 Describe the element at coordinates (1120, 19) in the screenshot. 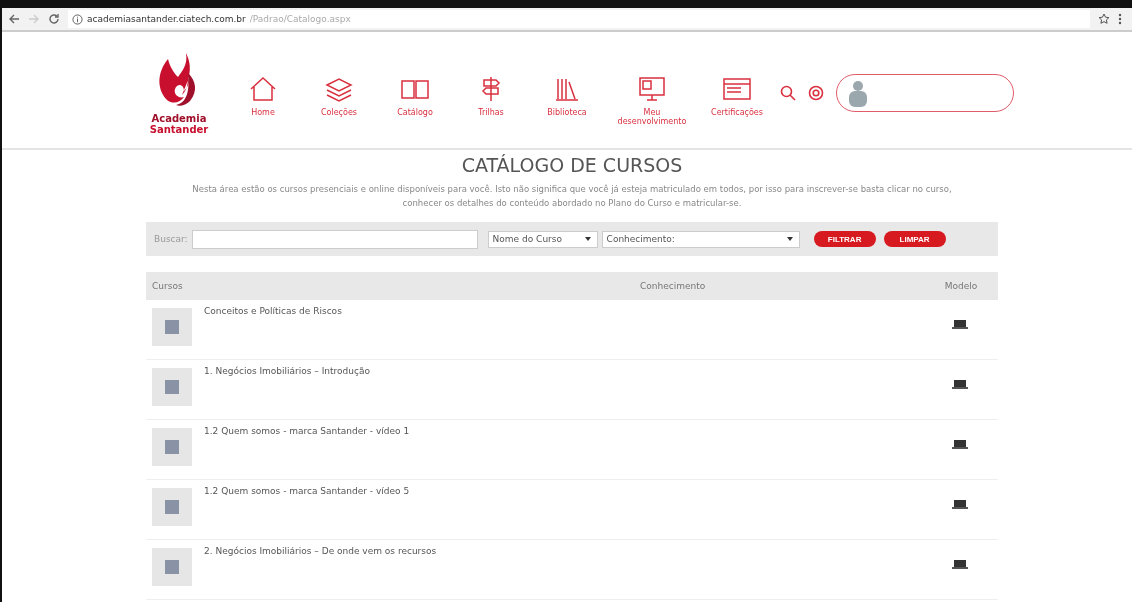

I see `menu-icon` at that location.